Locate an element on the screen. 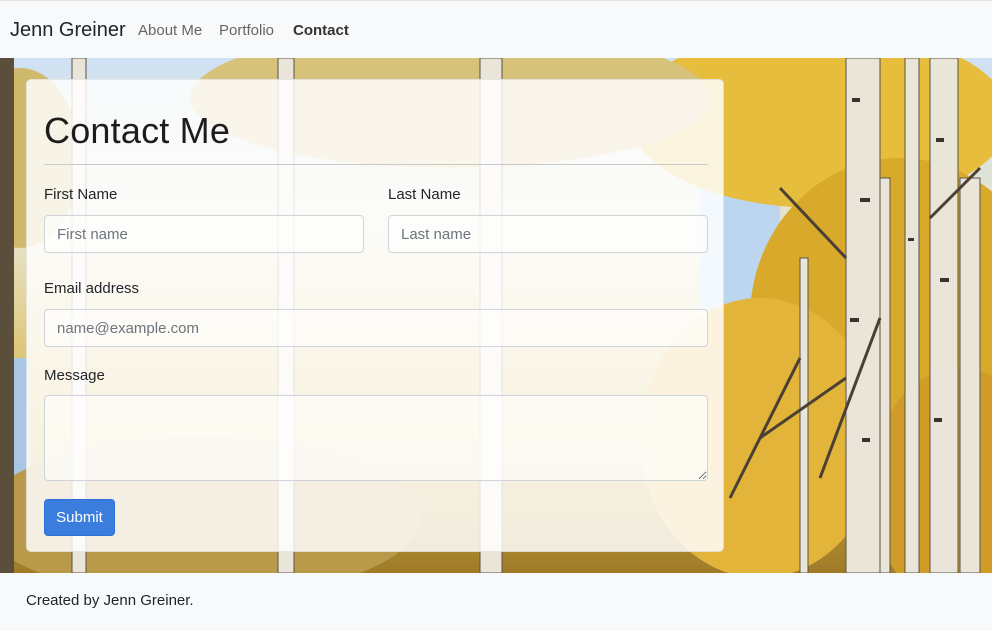  submit-button: Submit is located at coordinates (79, 517).